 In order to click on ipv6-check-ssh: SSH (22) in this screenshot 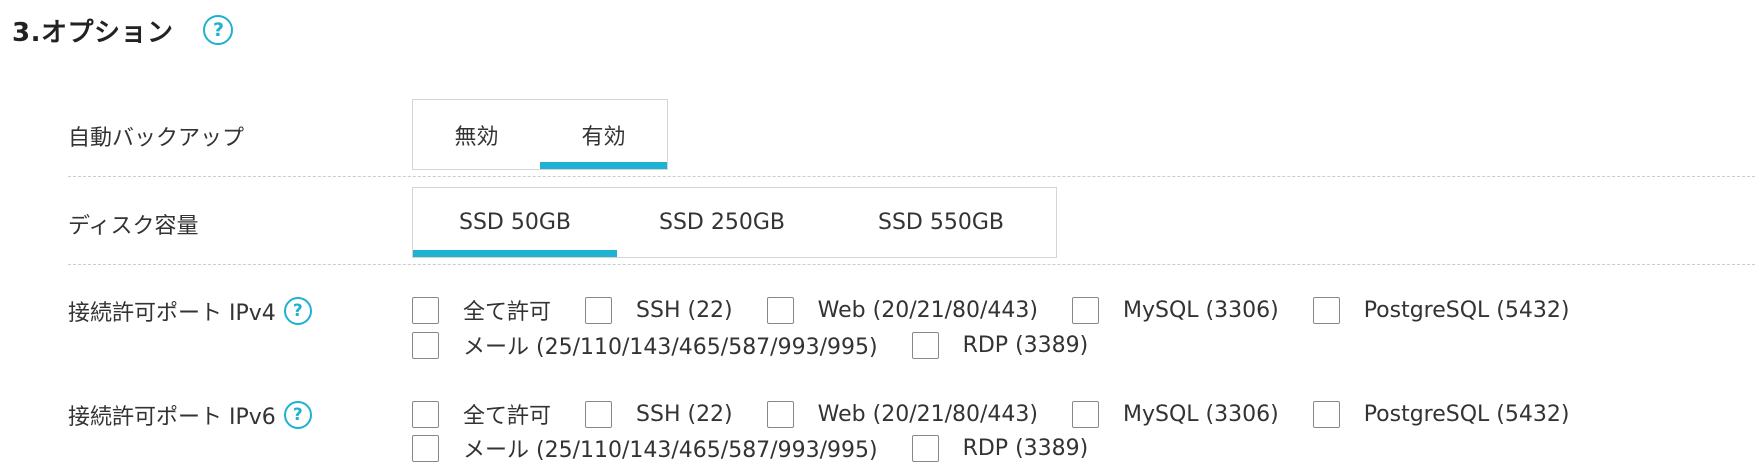, I will do `click(659, 414)`.